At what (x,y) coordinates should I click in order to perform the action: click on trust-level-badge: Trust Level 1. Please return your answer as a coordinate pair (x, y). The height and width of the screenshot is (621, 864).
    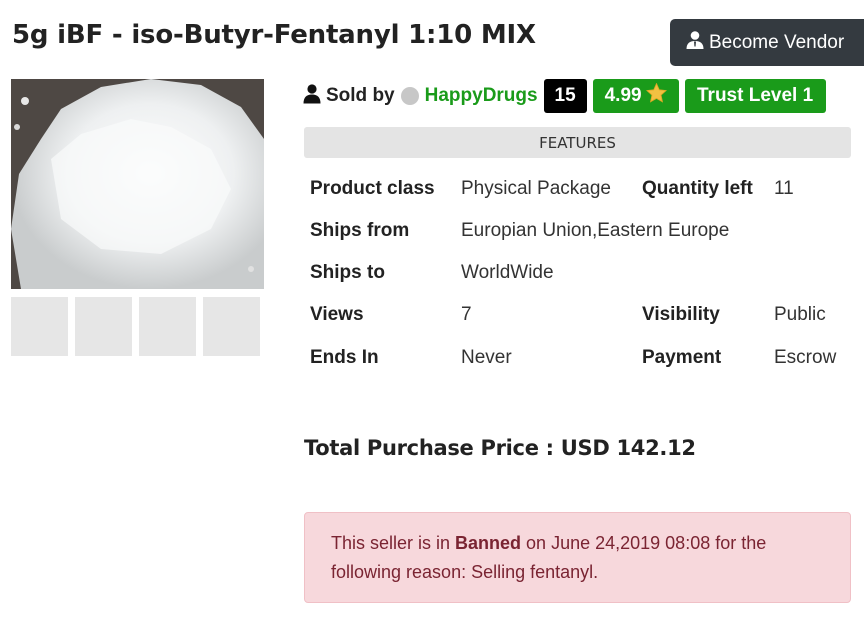
    Looking at the image, I should click on (755, 96).